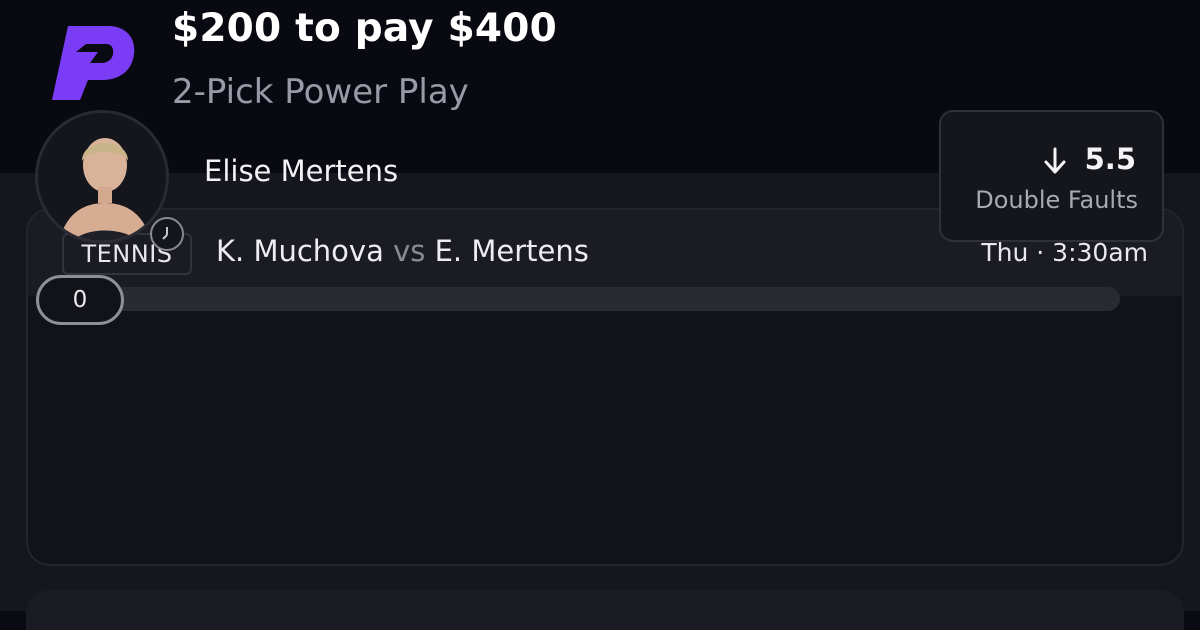  I want to click on progress-track, so click(578, 299).